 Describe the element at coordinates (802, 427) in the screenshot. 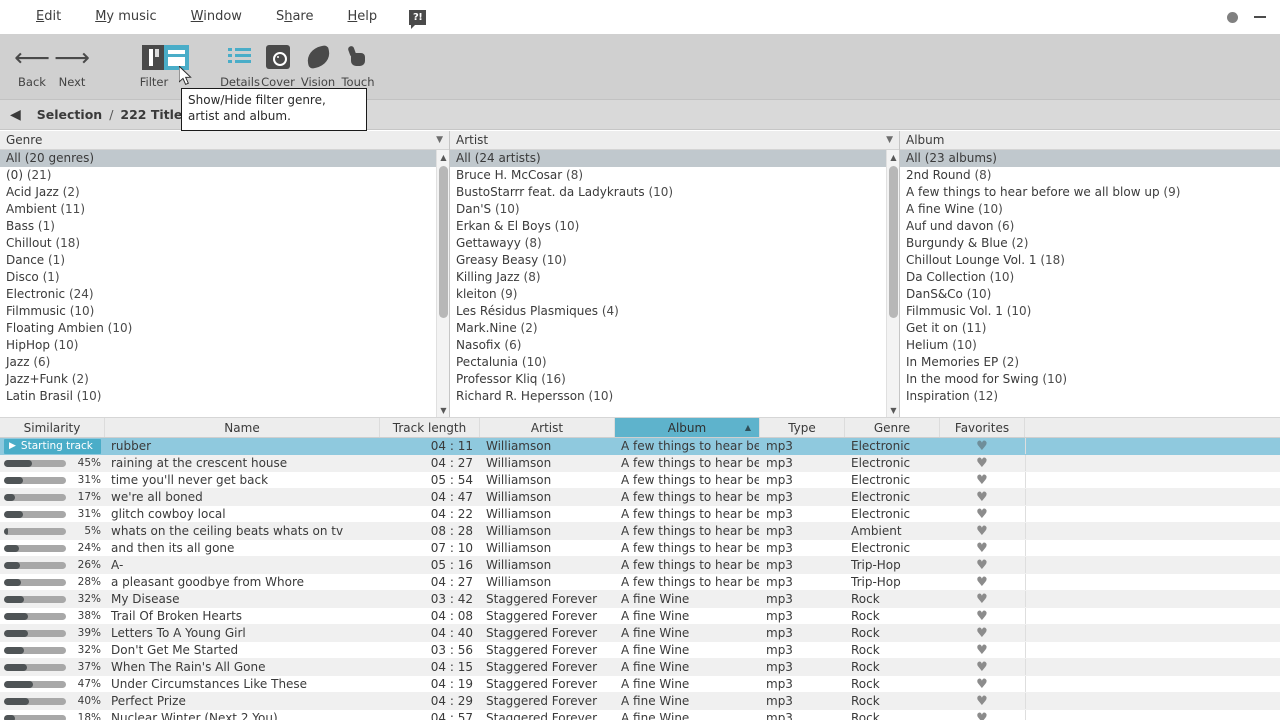

I see `column-header-type: Type` at that location.